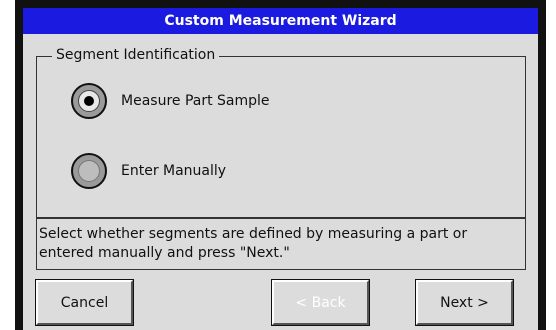 The width and height of the screenshot is (556, 330). What do you see at coordinates (136, 55) in the screenshot?
I see `group-legend: Segment Identification` at bounding box center [136, 55].